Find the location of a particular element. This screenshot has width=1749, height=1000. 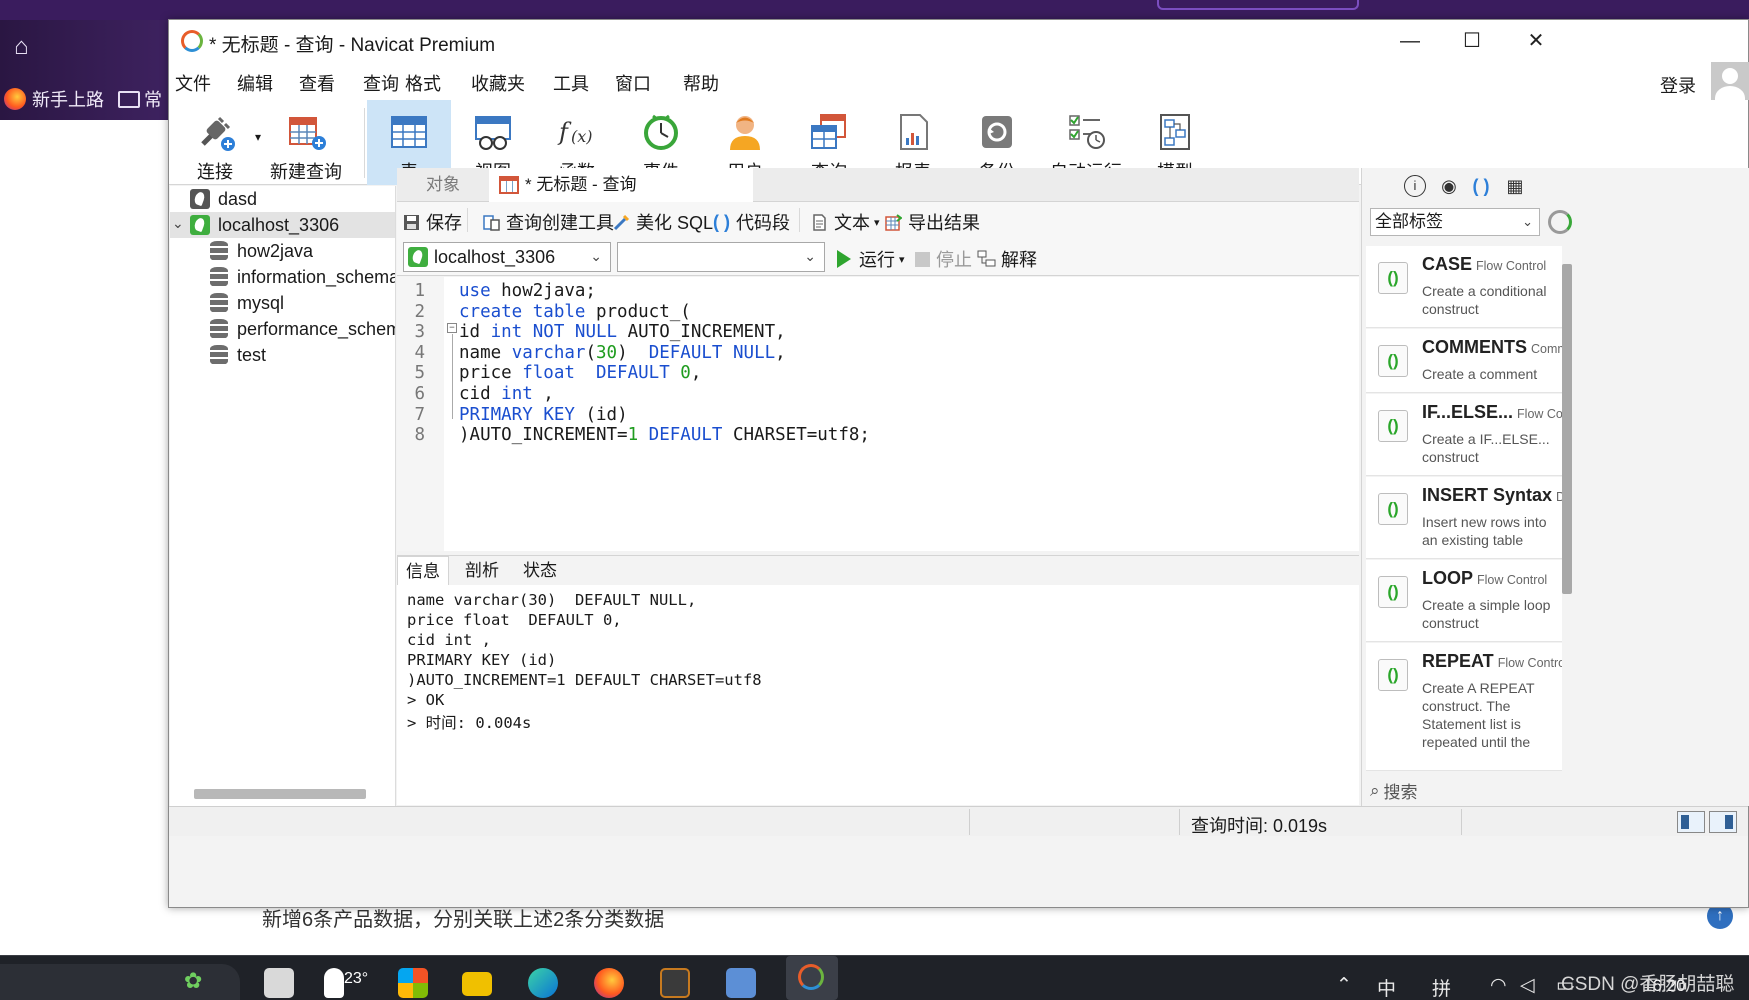

avatar is located at coordinates (1730, 81).